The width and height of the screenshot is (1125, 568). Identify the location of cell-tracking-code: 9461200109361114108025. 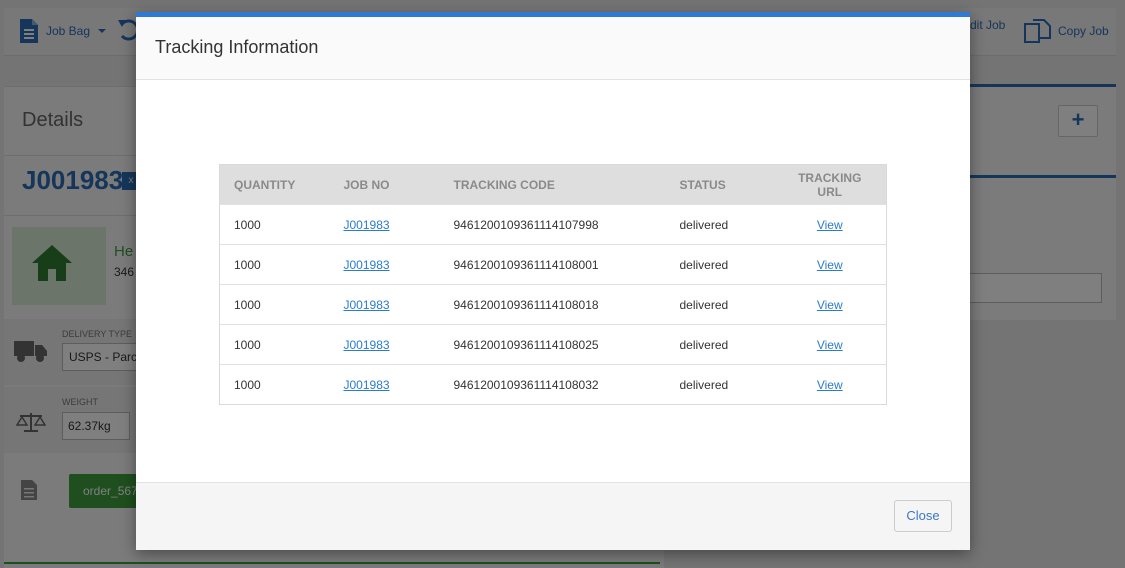
(552, 344).